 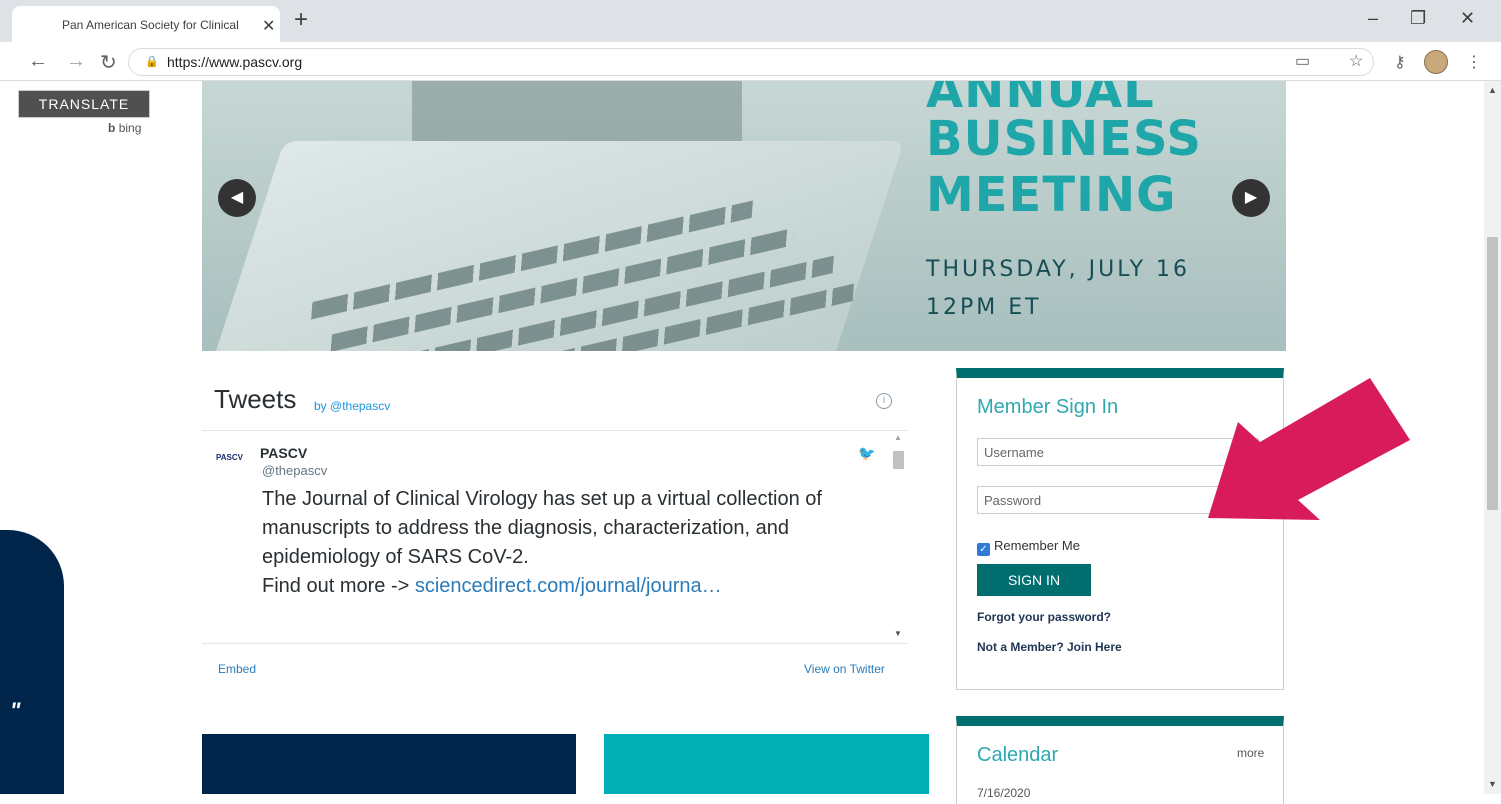 I want to click on hero-date: THURSDAY, JULY 16, so click(x=1058, y=269).